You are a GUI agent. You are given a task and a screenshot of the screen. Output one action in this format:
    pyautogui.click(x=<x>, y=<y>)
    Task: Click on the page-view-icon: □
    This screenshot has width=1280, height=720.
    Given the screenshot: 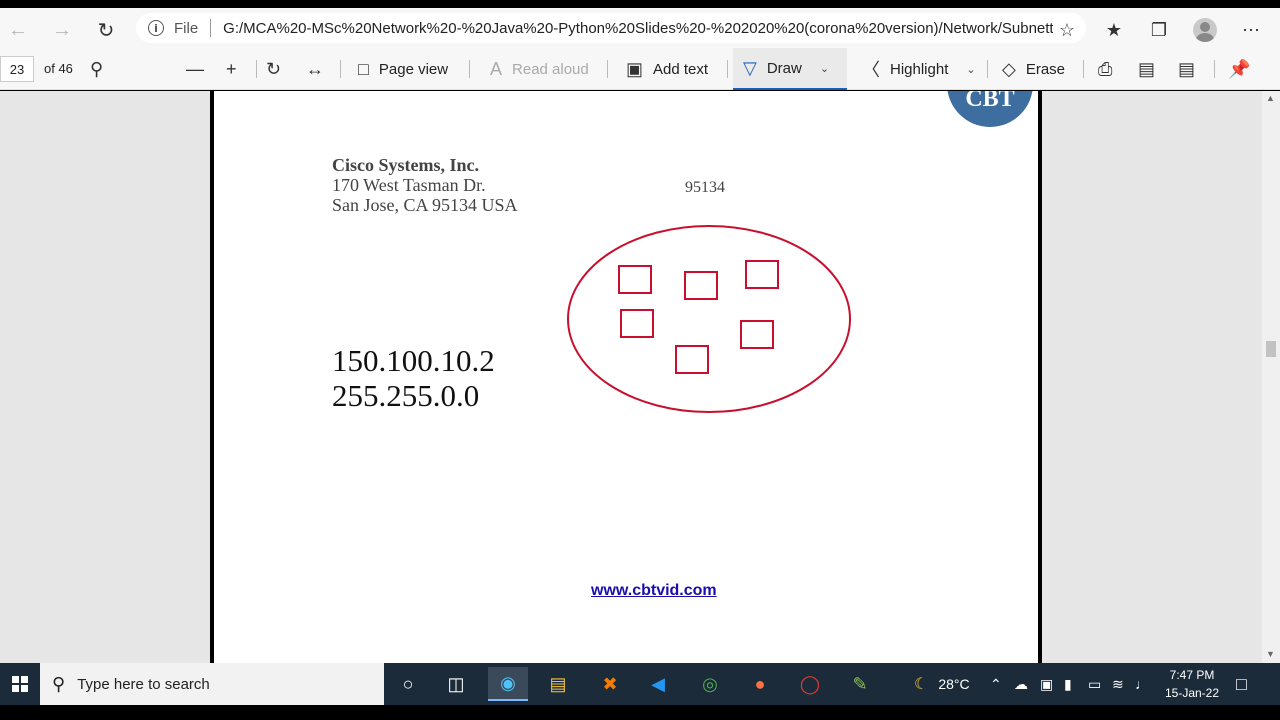 What is the action you would take?
    pyautogui.click(x=363, y=68)
    